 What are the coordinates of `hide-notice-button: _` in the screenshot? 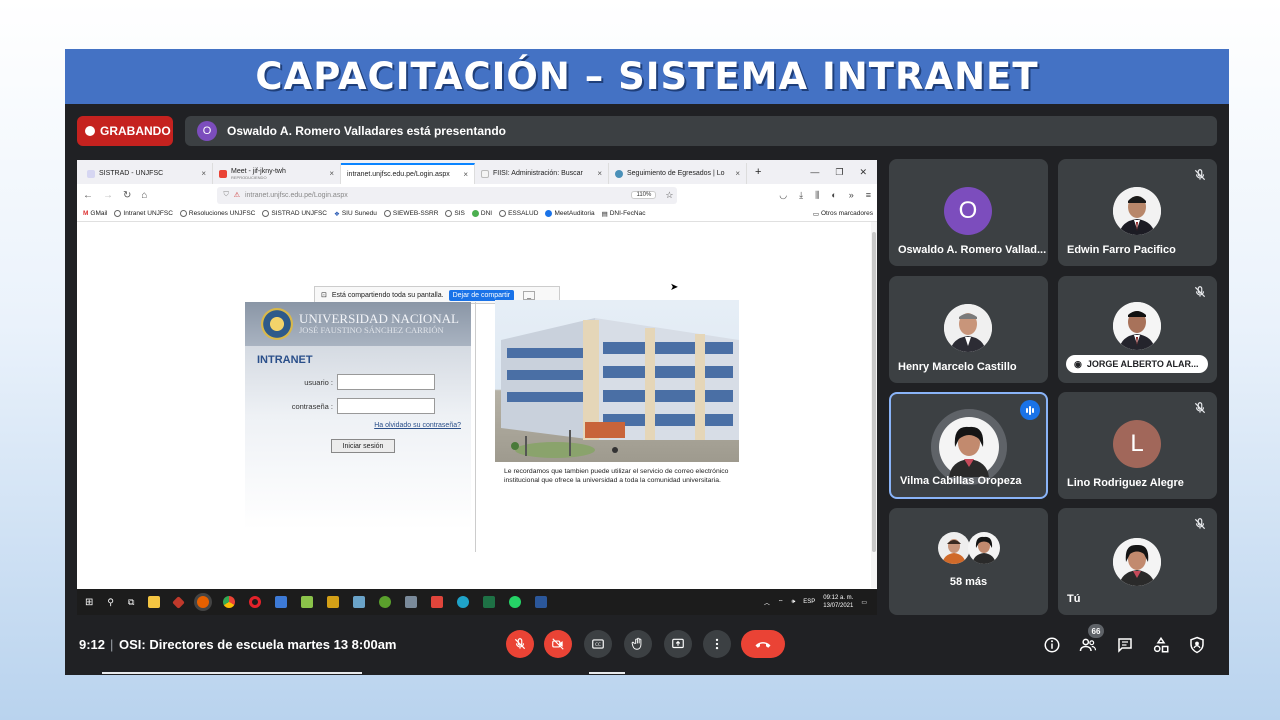 It's located at (529, 295).